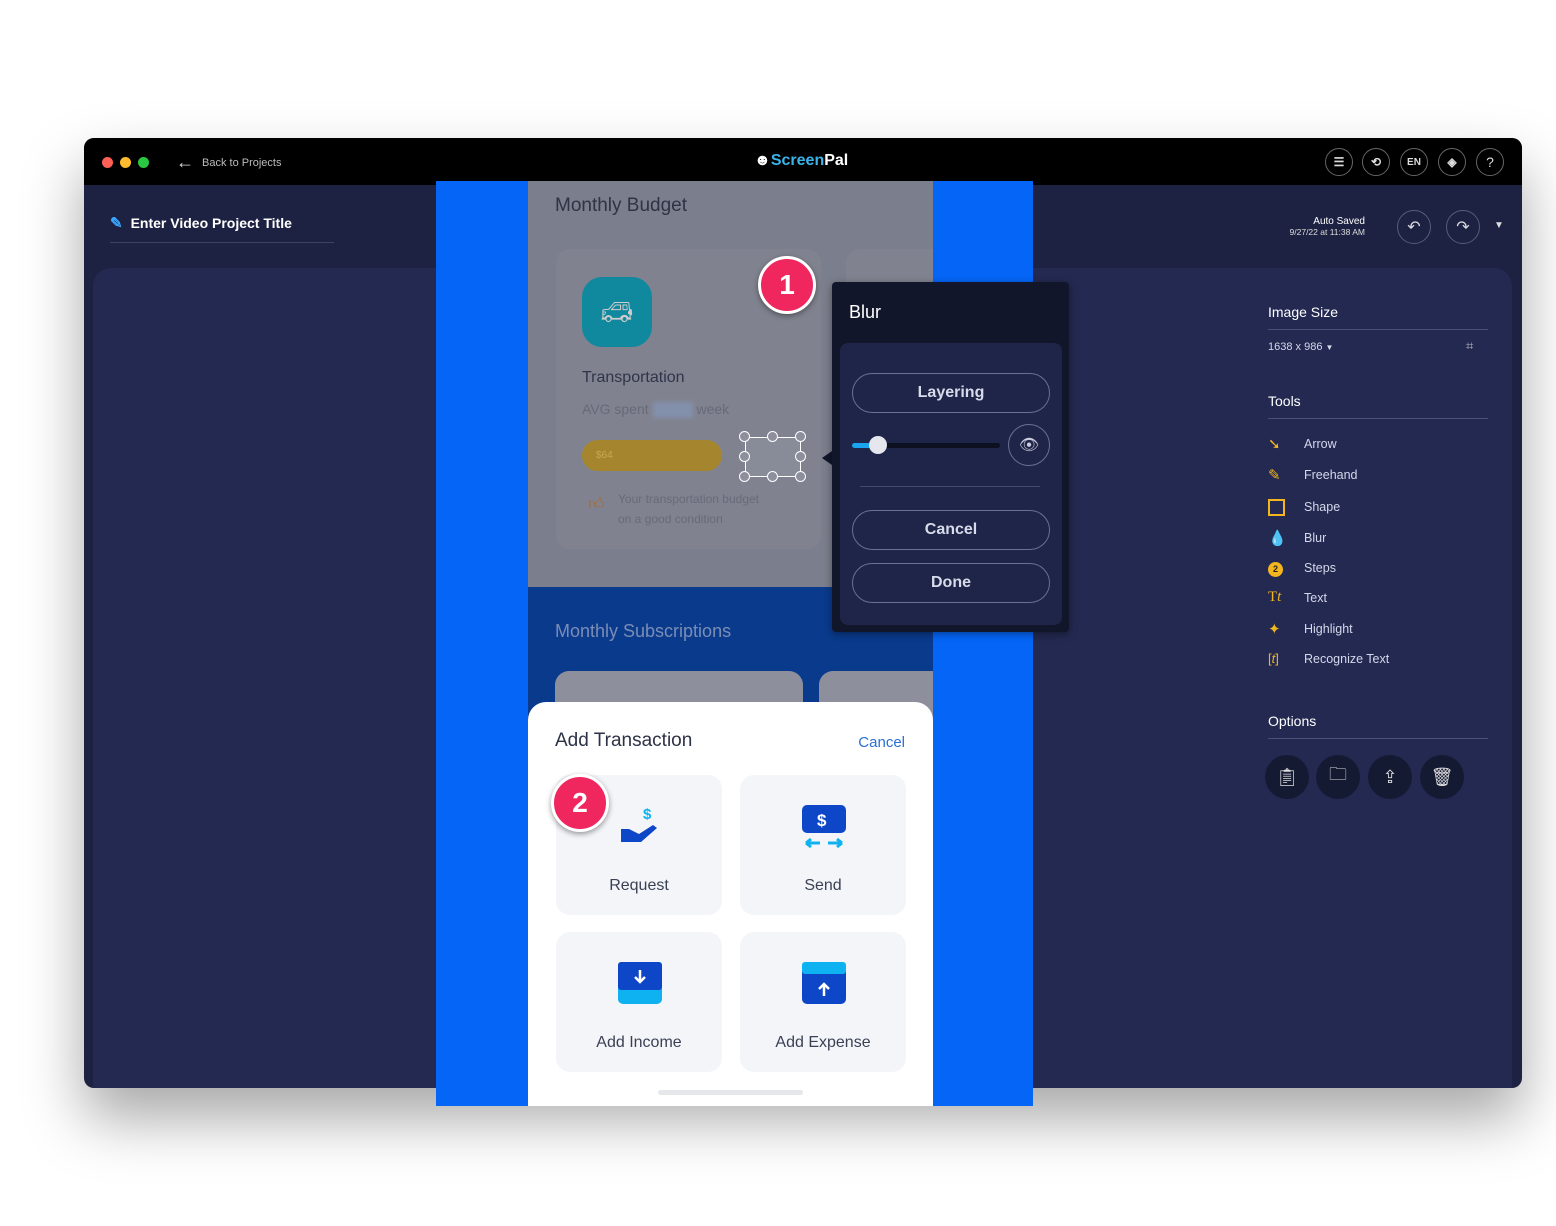  I want to click on home-indicator, so click(730, 1092).